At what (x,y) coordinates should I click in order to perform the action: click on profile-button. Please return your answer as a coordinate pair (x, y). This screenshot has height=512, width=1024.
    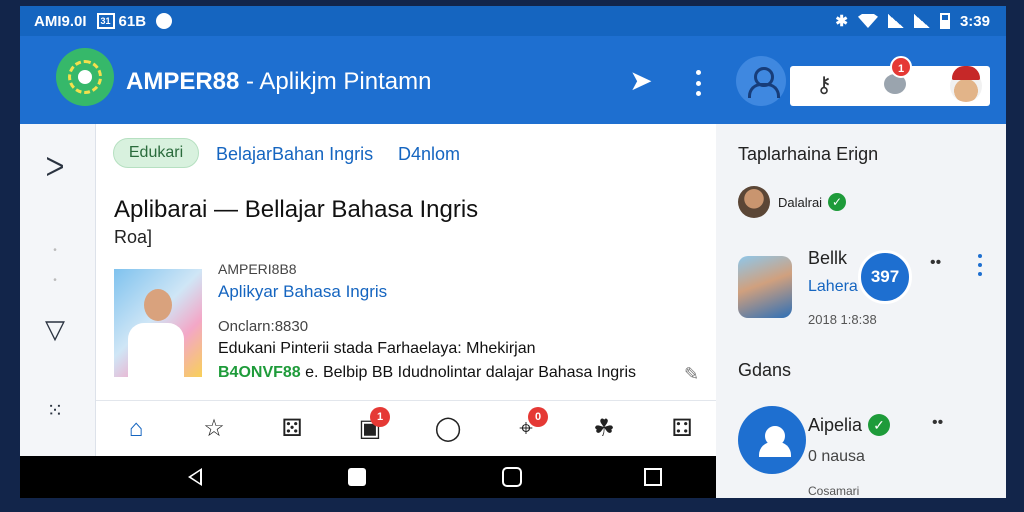
    Looking at the image, I should click on (761, 81).